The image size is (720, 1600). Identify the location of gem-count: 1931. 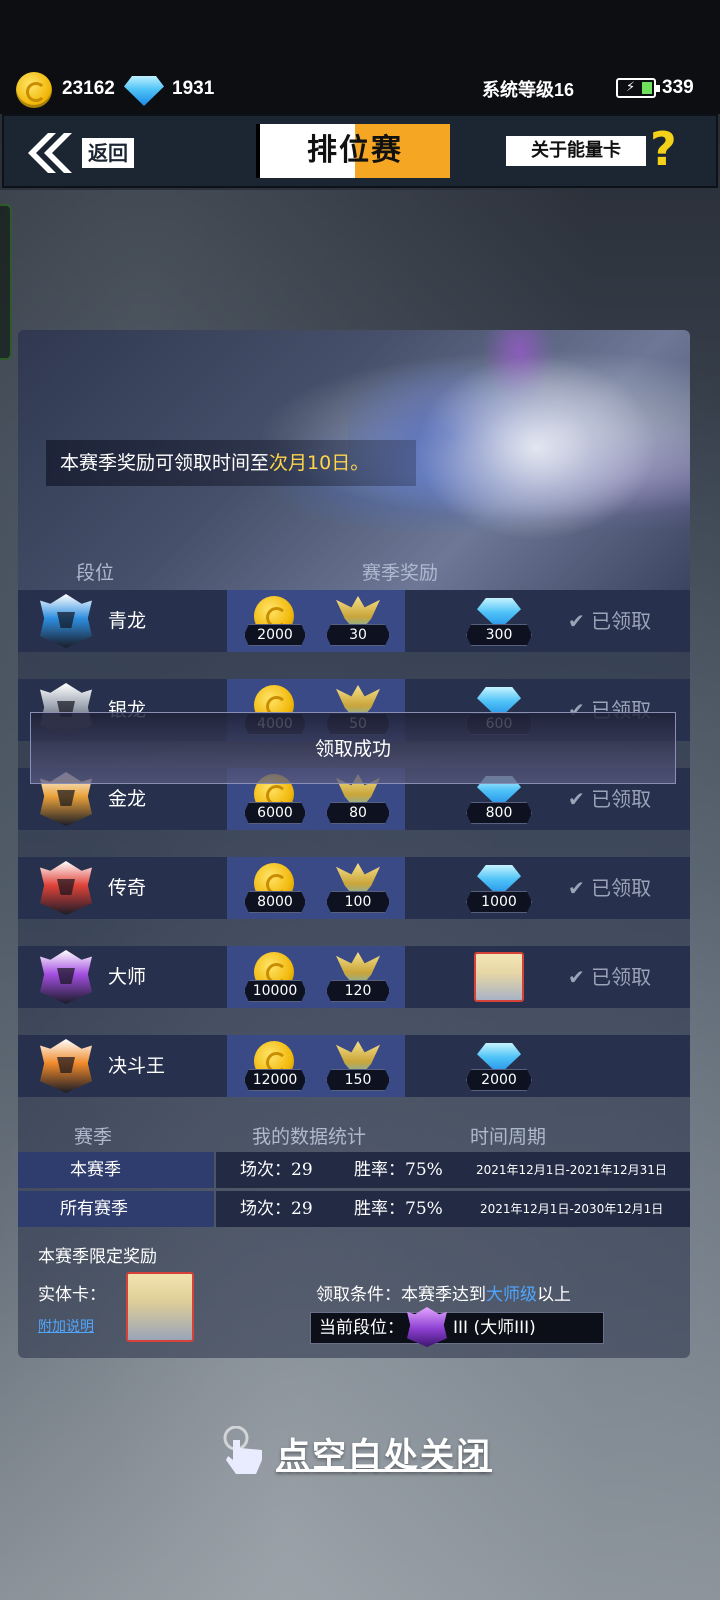
(193, 88).